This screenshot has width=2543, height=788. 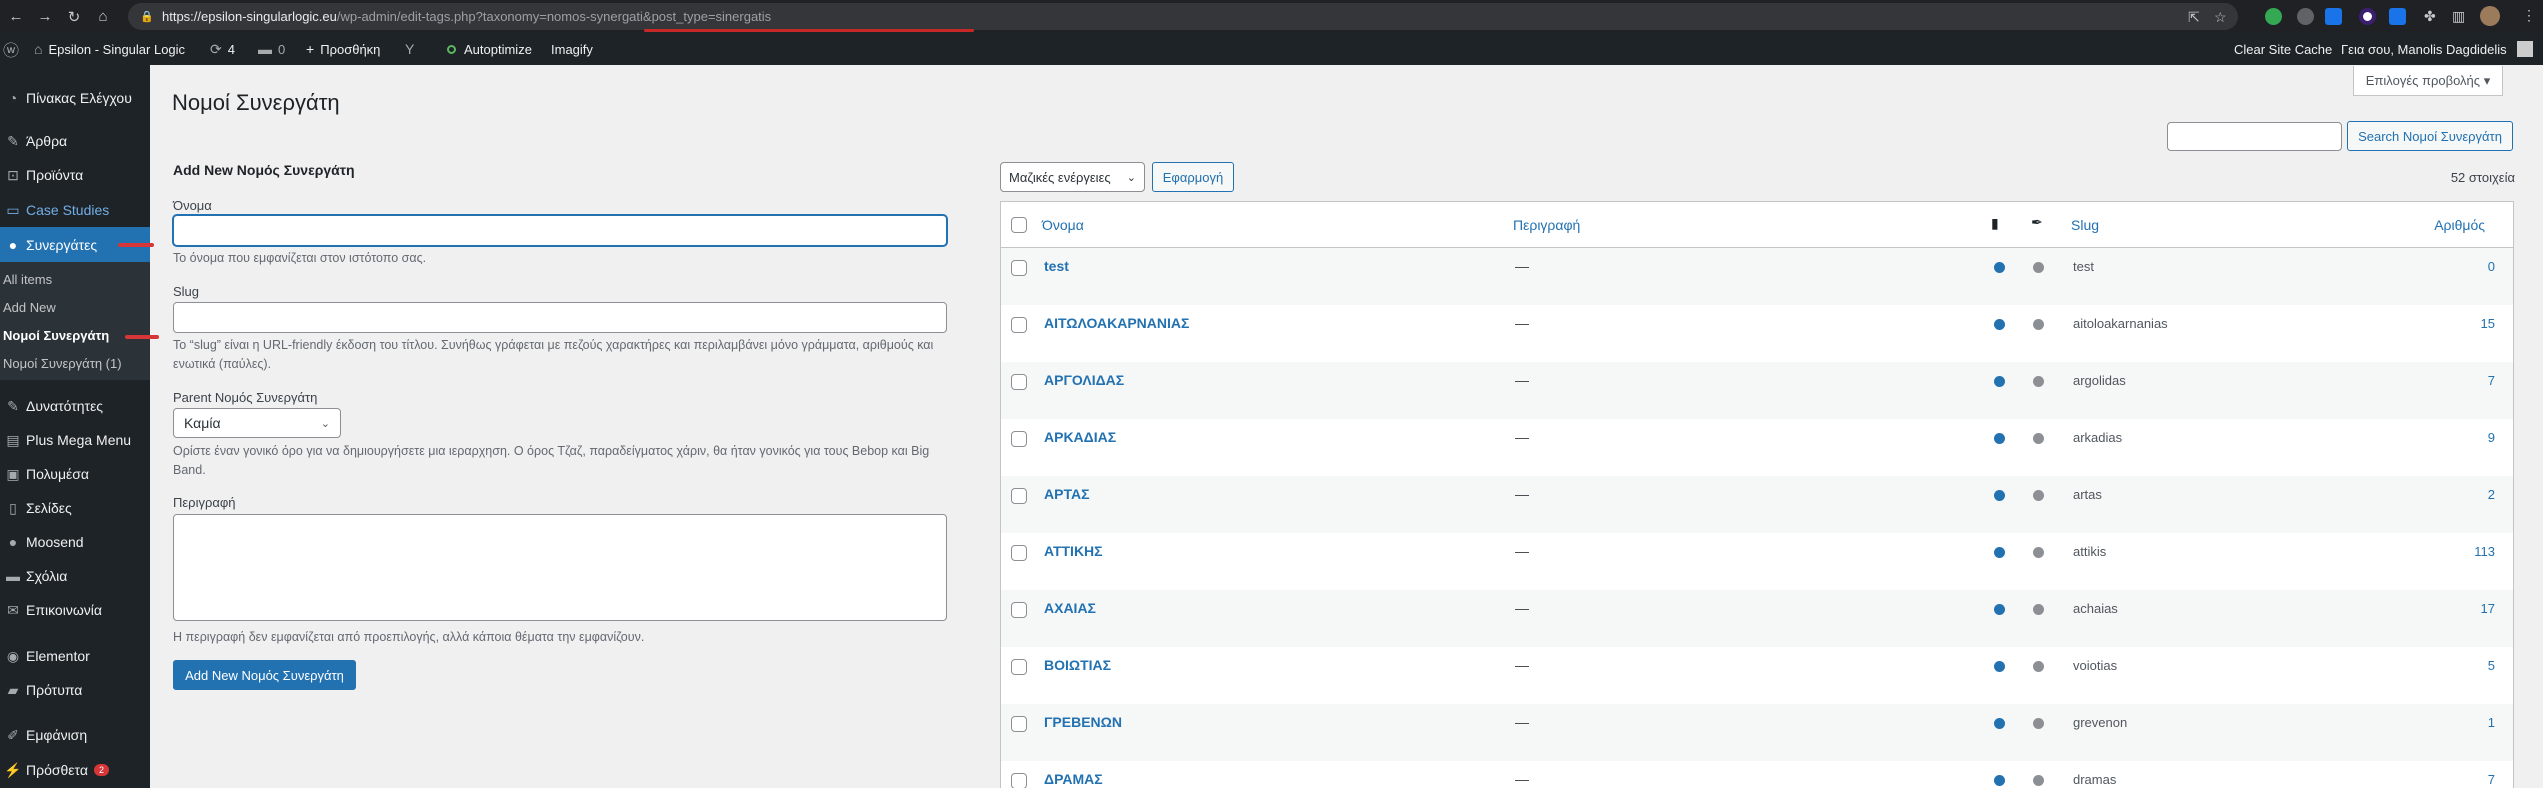 I want to click on screen-options-button: Επιλογές προβολής ▾, so click(x=2428, y=81).